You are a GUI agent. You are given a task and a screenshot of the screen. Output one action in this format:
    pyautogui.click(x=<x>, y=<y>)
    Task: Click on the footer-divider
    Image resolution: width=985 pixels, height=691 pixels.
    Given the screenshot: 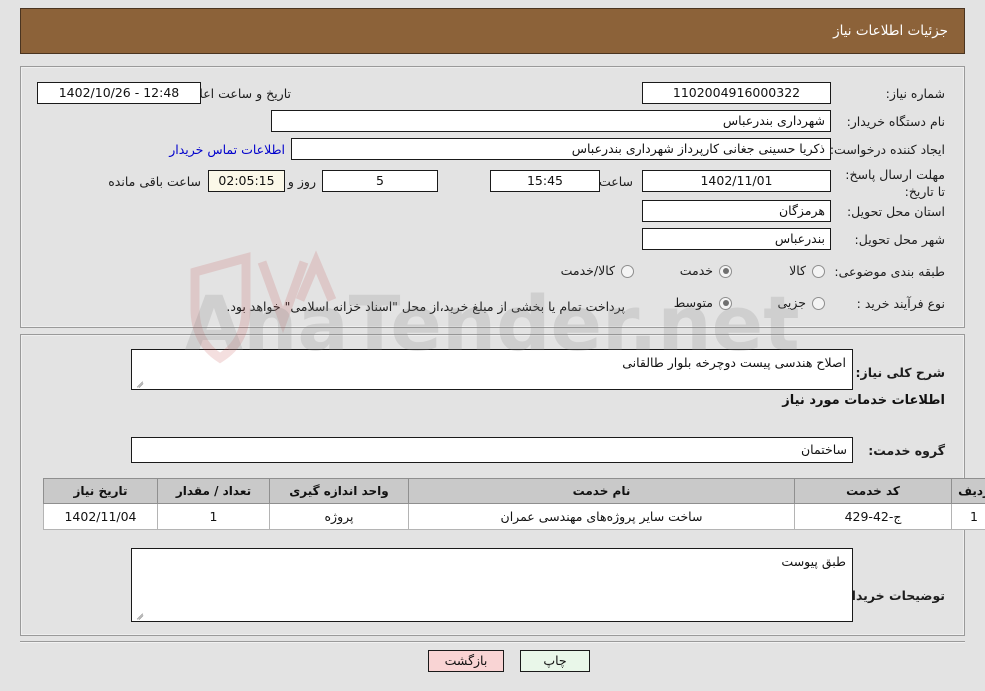 What is the action you would take?
    pyautogui.click(x=492, y=642)
    